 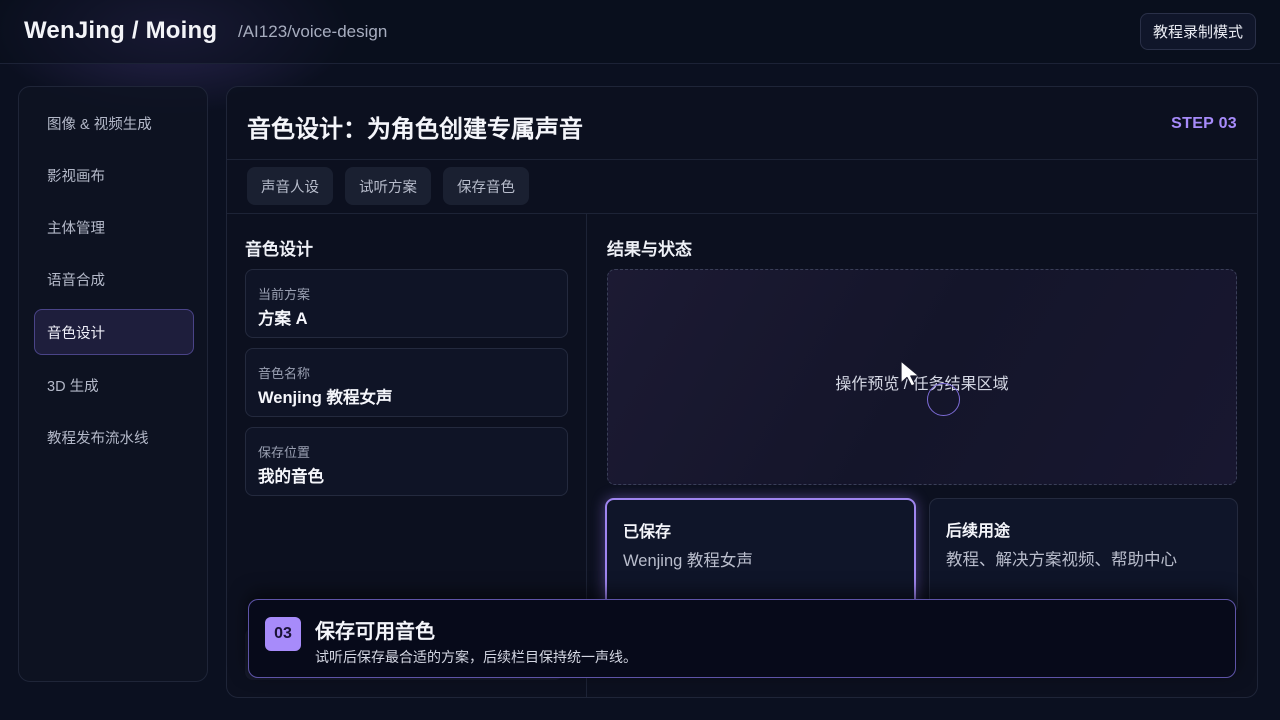 What do you see at coordinates (406, 461) in the screenshot?
I see `field-save-location: 保存位置 我的音色` at bounding box center [406, 461].